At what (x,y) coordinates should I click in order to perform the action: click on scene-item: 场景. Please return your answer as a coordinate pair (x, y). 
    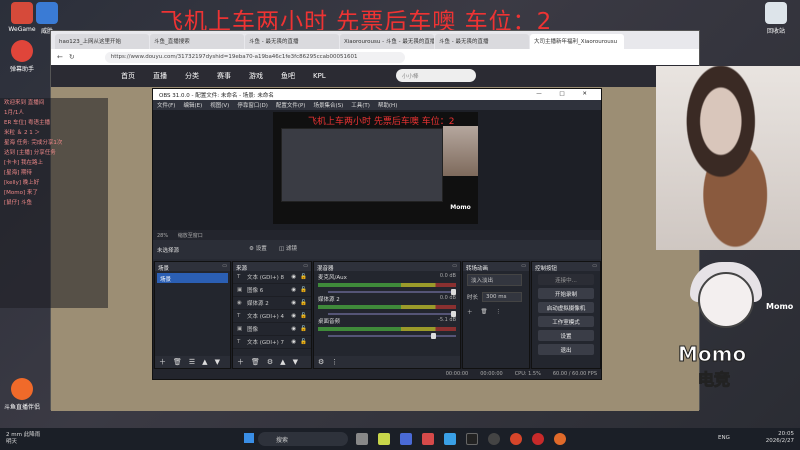
    Looking at the image, I should click on (192, 278).